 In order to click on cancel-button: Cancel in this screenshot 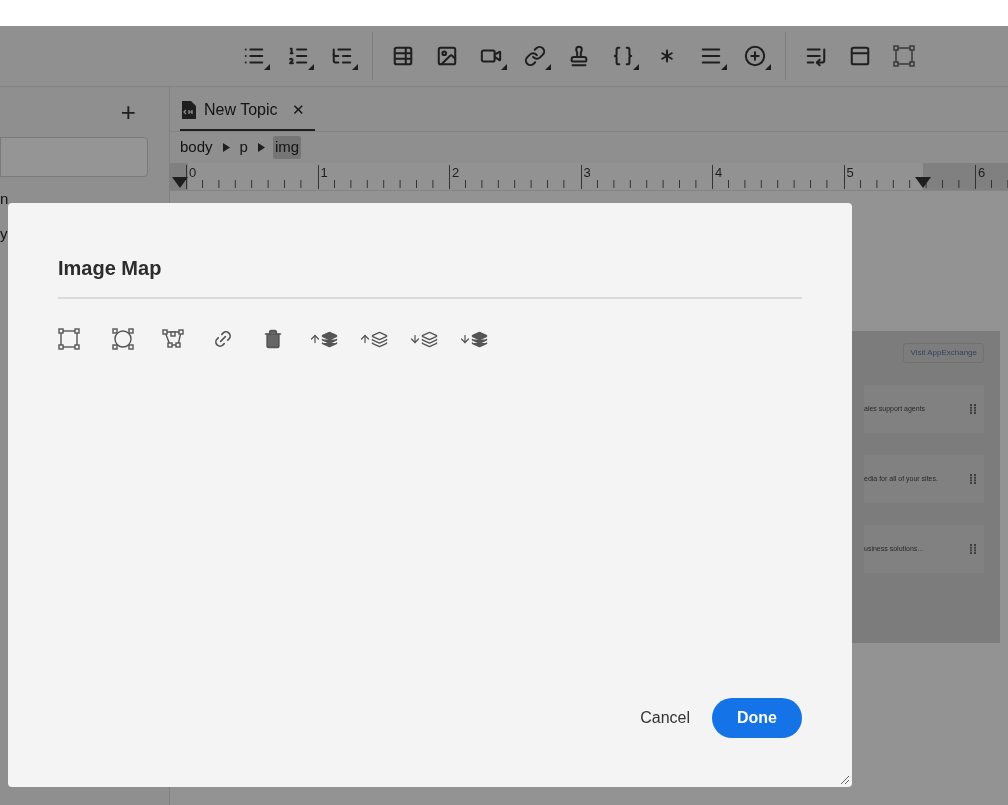, I will do `click(665, 718)`.